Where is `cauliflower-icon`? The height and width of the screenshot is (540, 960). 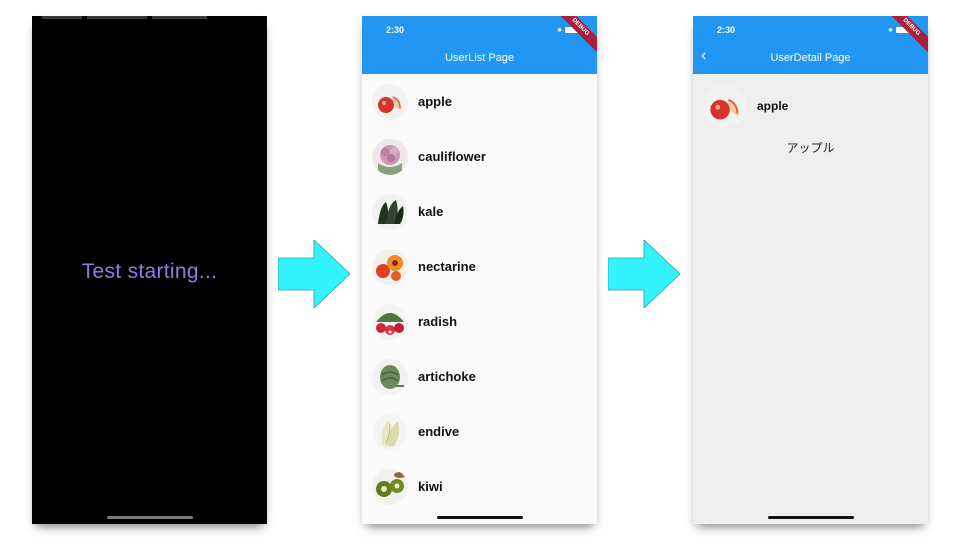
cauliflower-icon is located at coordinates (390, 156).